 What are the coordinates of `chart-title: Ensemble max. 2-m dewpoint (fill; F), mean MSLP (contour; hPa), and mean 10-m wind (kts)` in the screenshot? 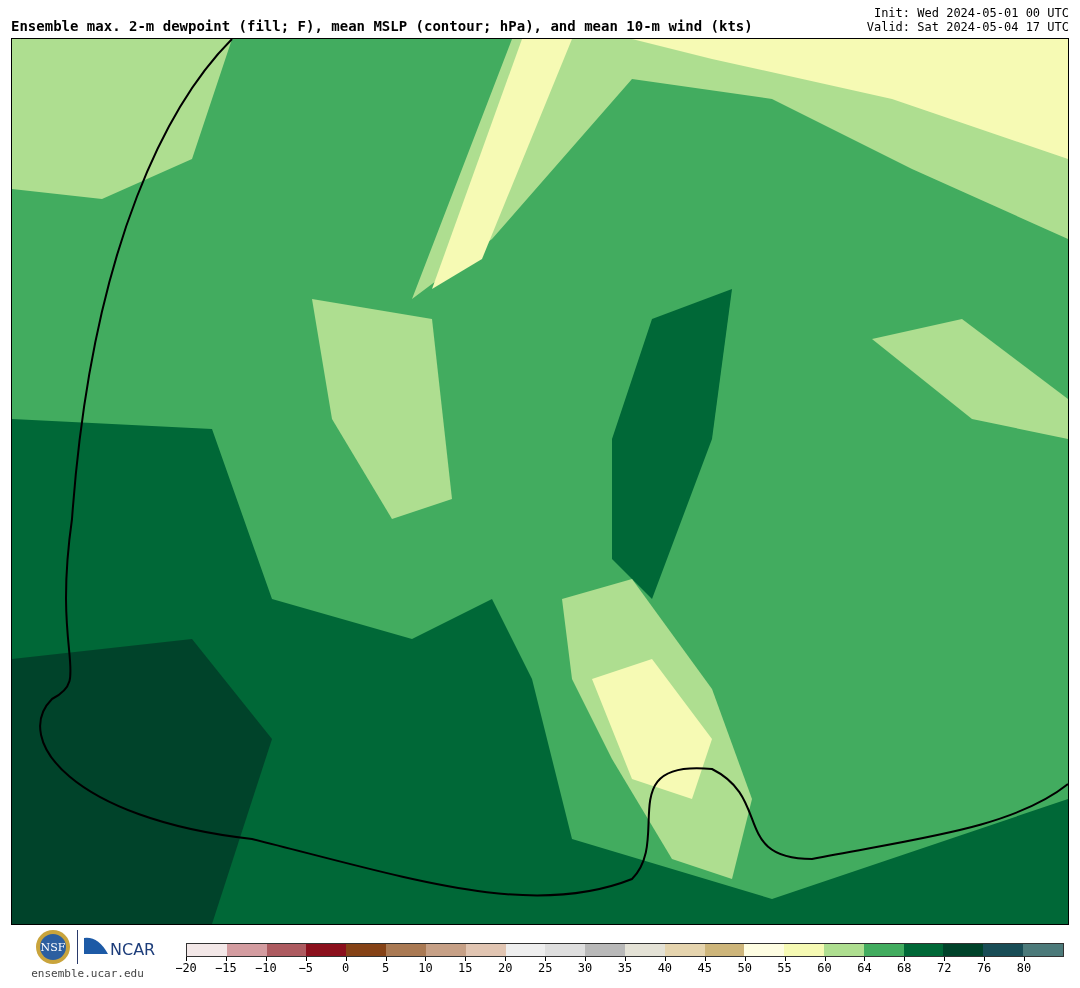 It's located at (382, 26).